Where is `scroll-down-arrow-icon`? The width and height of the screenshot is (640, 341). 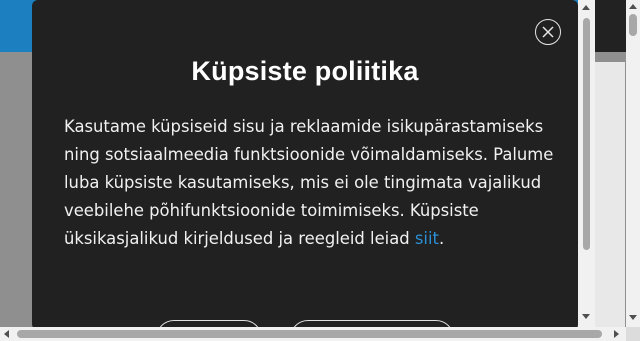
scroll-down-arrow-icon is located at coordinates (586, 316).